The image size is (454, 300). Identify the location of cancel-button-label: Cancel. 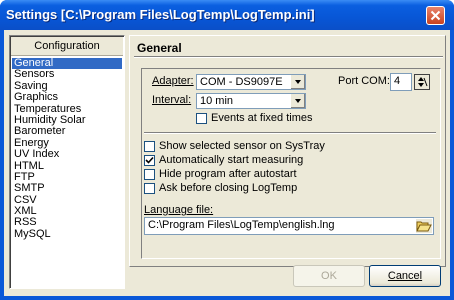
(405, 276).